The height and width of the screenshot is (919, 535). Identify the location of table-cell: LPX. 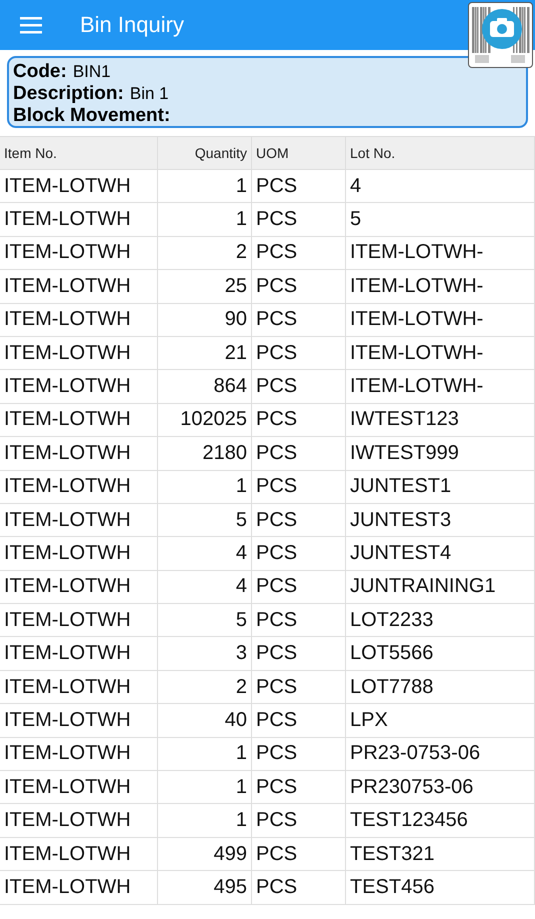
(440, 721).